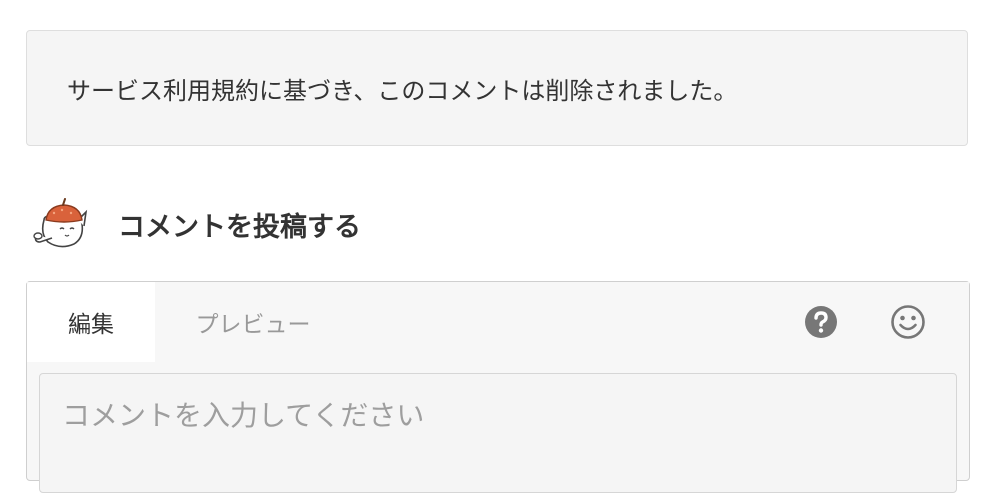 The width and height of the screenshot is (998, 496). I want to click on post-comment-heading: コメントを投稿する, so click(195, 224).